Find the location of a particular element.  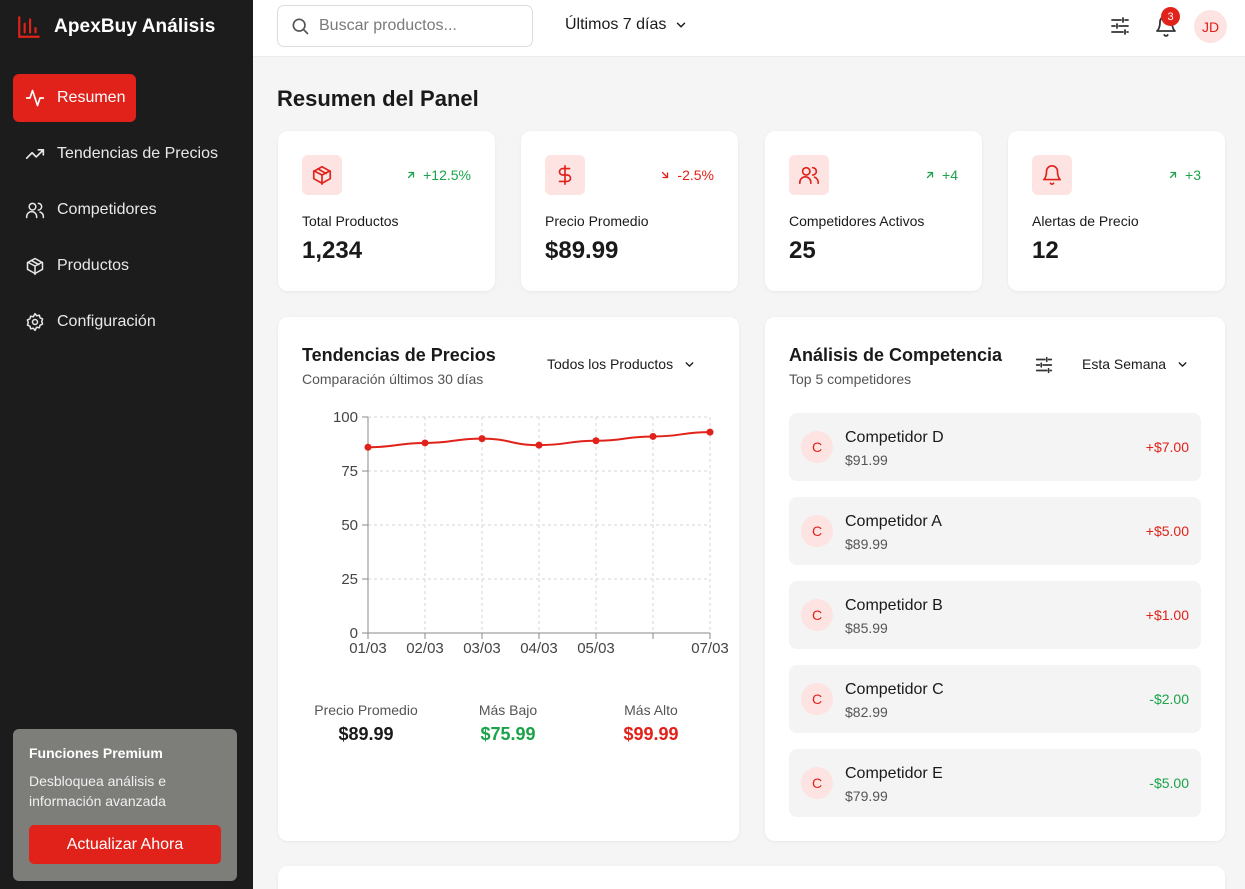

dollar-icon is located at coordinates (565, 175).